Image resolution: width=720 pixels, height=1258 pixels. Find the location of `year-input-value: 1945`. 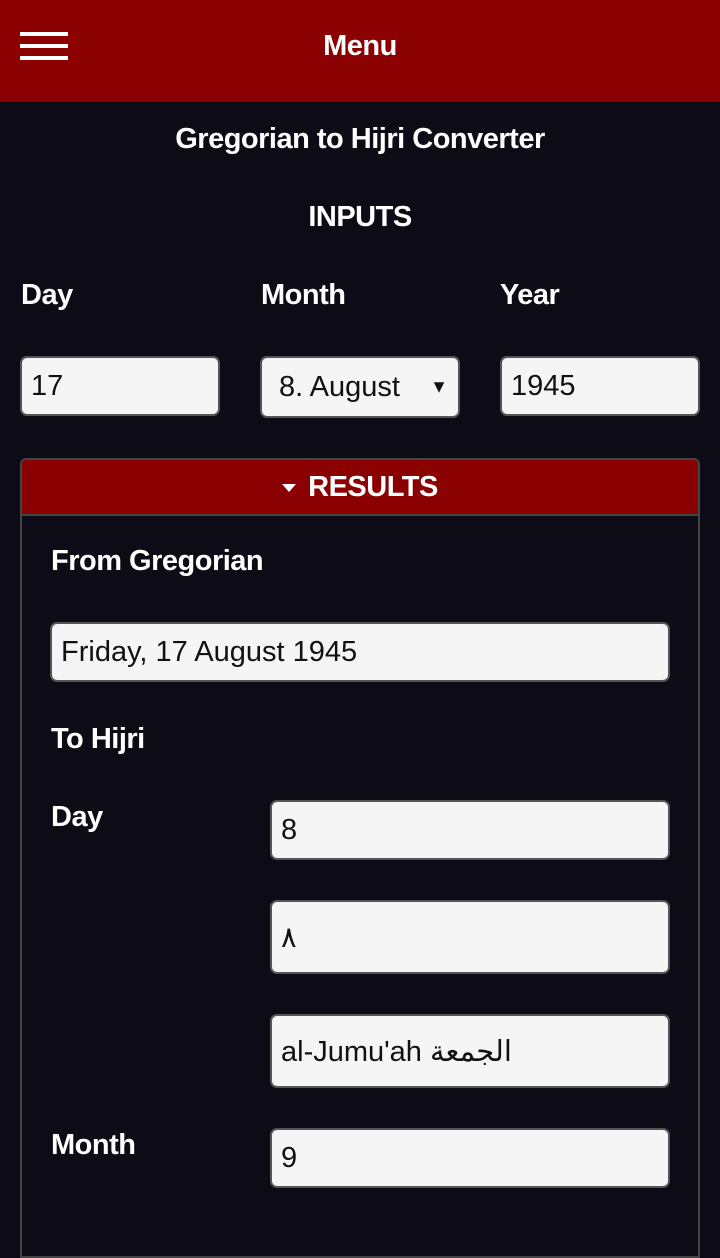

year-input-value: 1945 is located at coordinates (543, 385).